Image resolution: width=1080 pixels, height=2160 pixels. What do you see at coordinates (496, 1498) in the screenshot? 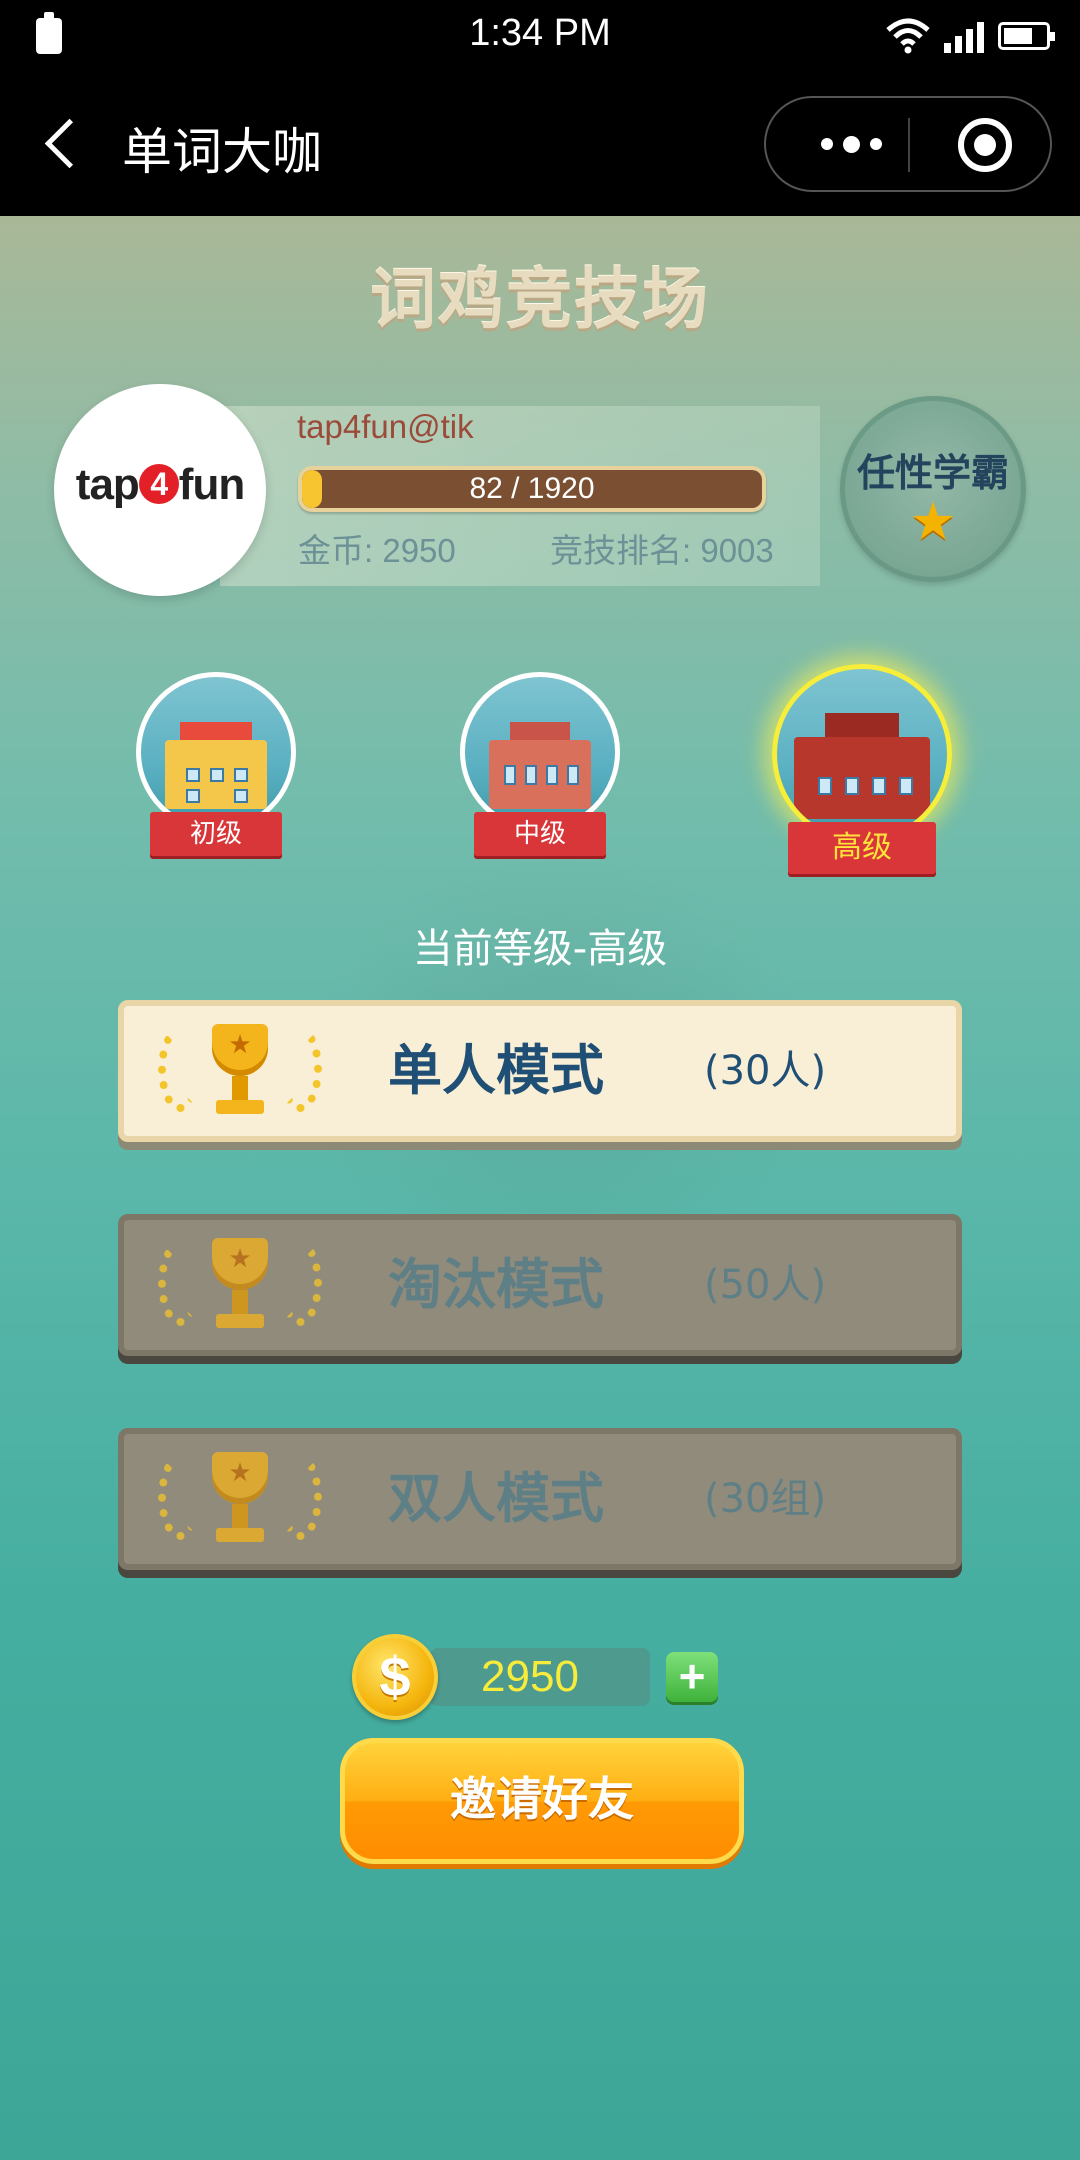
I see `mode-name: 双人模式` at bounding box center [496, 1498].